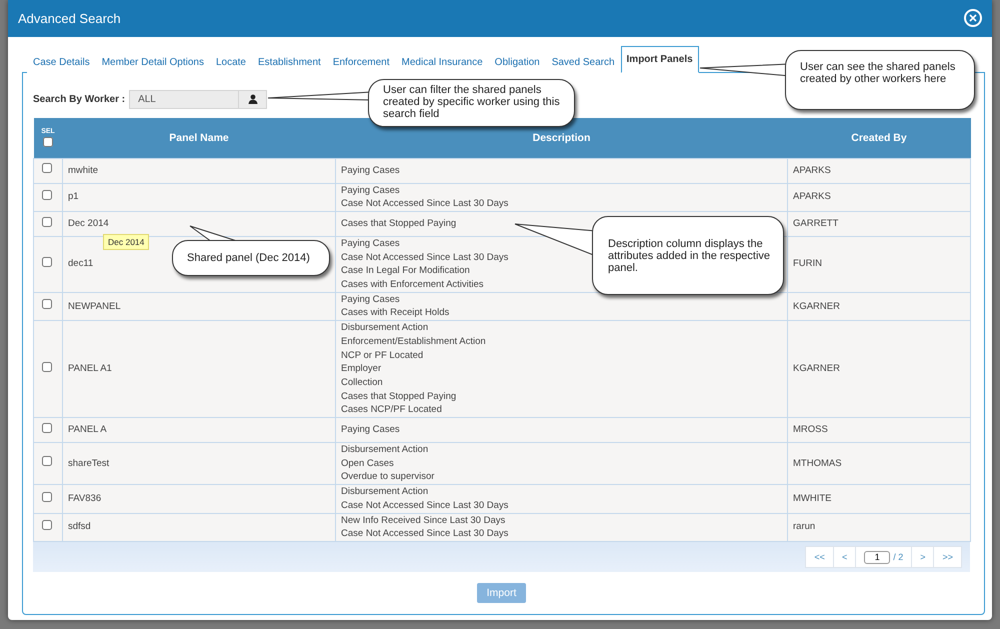 The height and width of the screenshot is (629, 1000). I want to click on table-cell: PANEL A, so click(87, 430).